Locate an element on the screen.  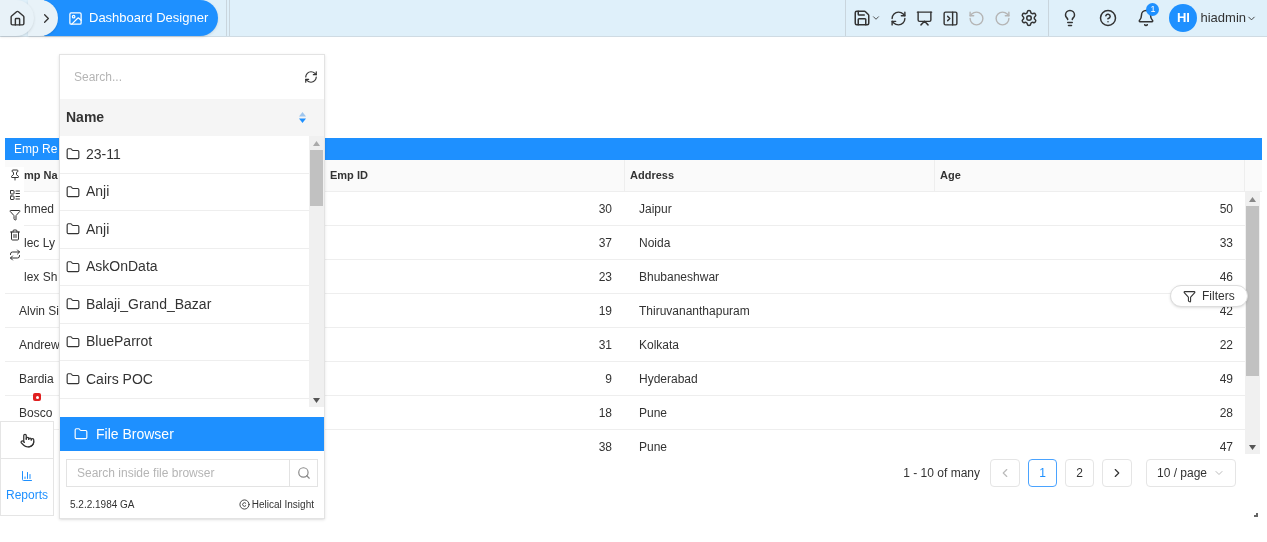
brand-text: Helical Insight is located at coordinates (282, 505).